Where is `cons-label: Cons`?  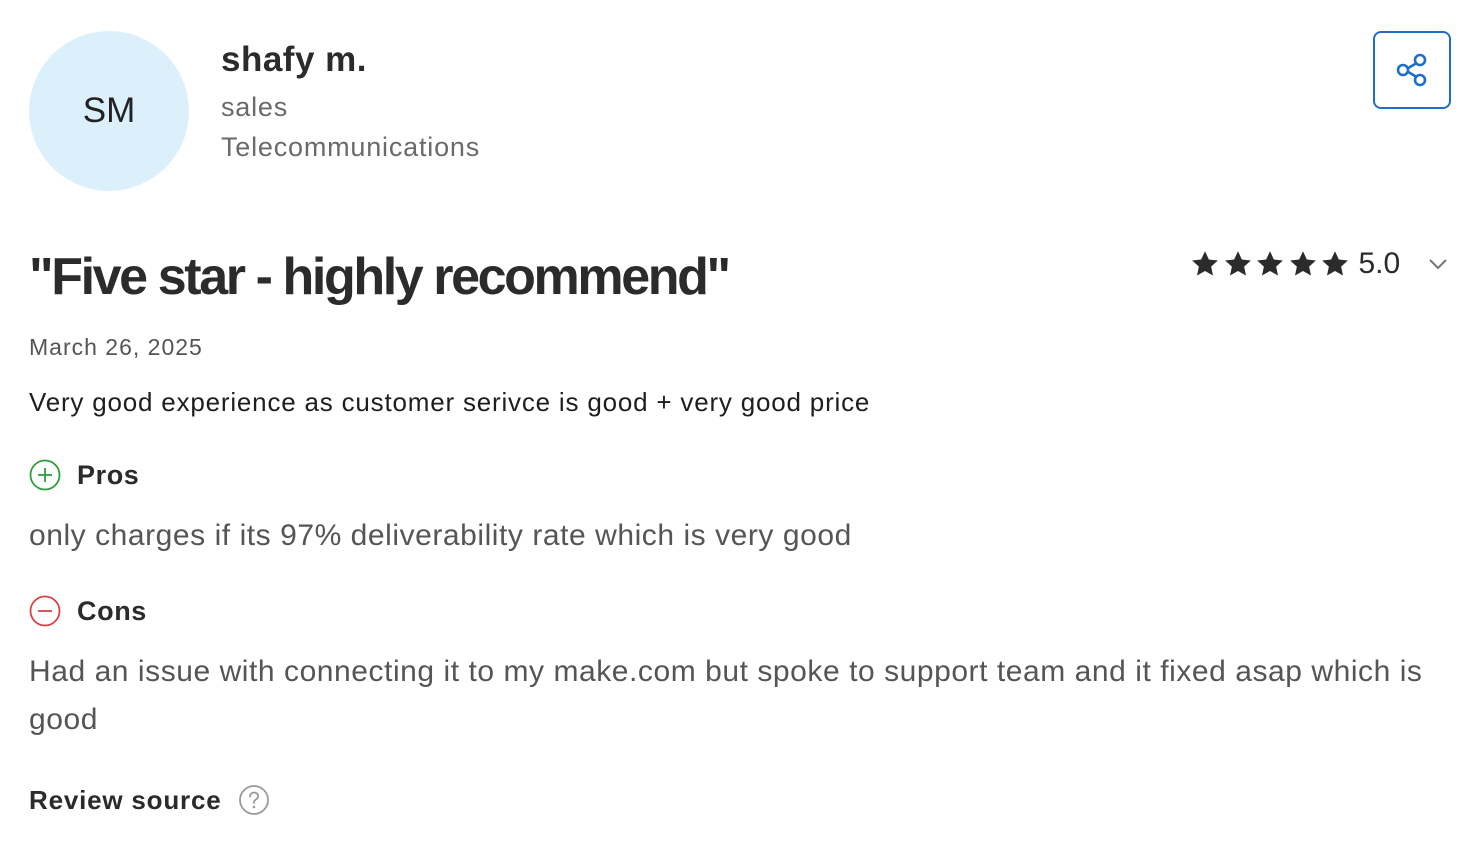
cons-label: Cons is located at coordinates (112, 610).